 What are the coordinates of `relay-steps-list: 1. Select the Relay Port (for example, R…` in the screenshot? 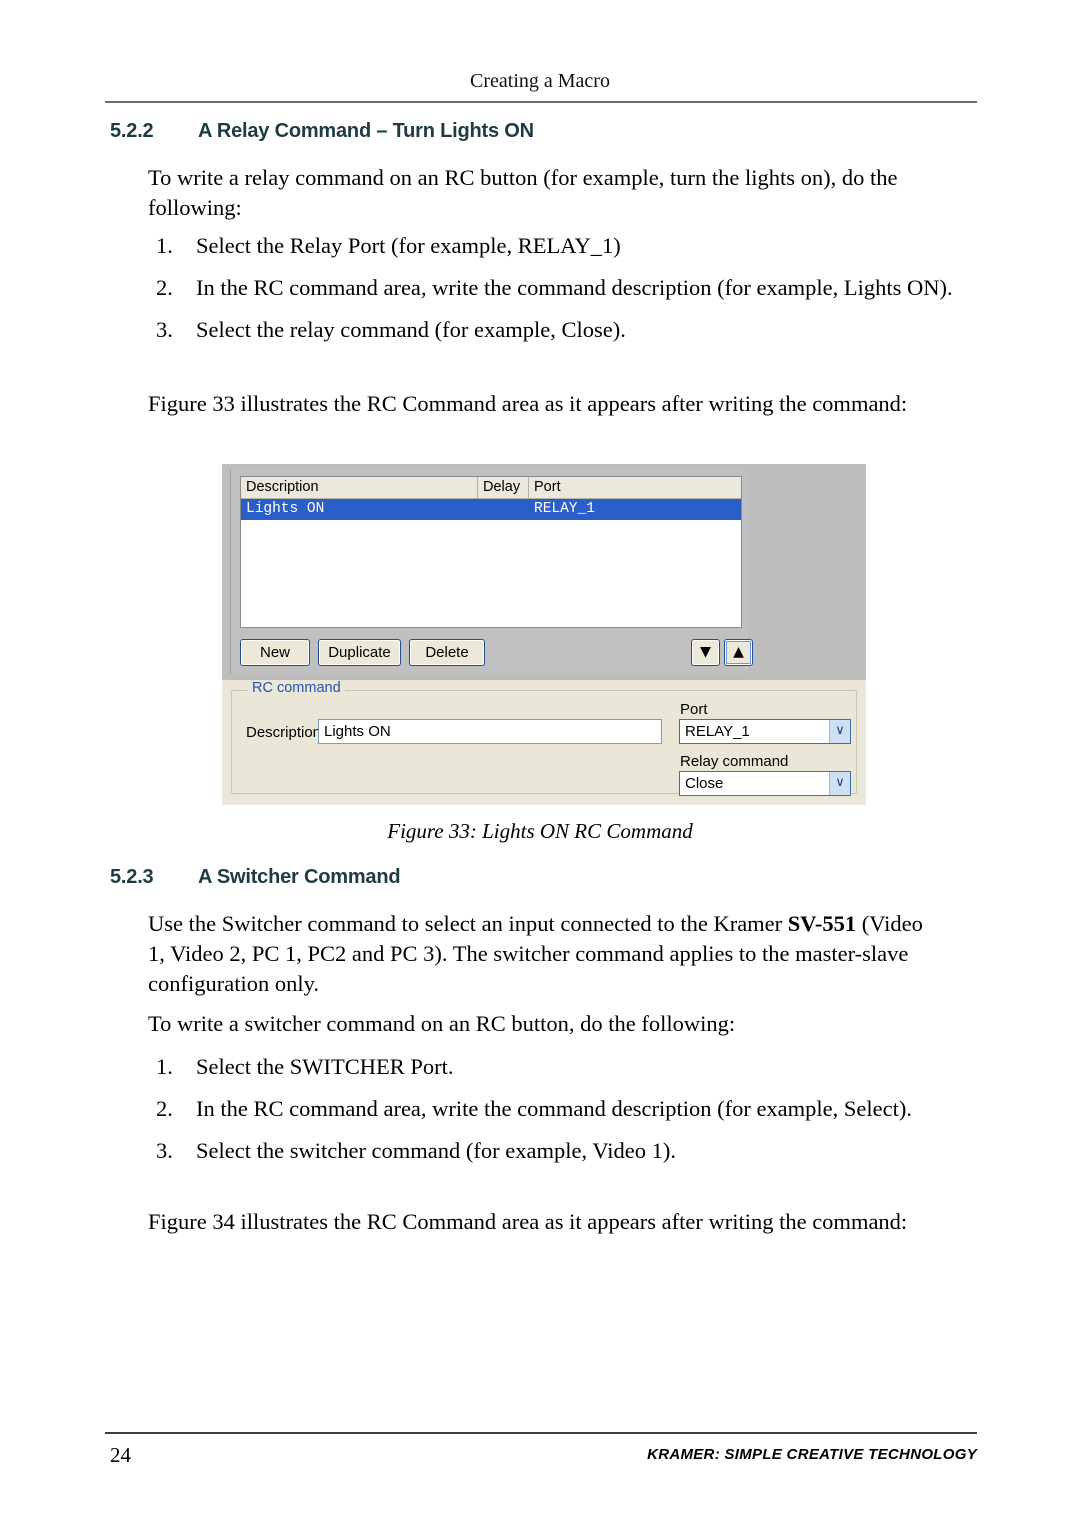 It's located at (565, 294).